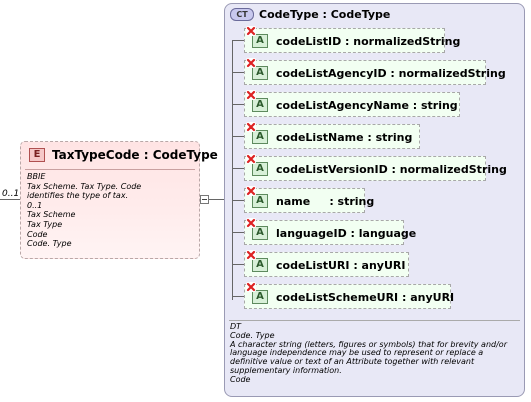 Image resolution: width=531 pixels, height=402 pixels. I want to click on attribute-codelistschemeuri: A codeListSchemeURI : anyURI, so click(349, 295).